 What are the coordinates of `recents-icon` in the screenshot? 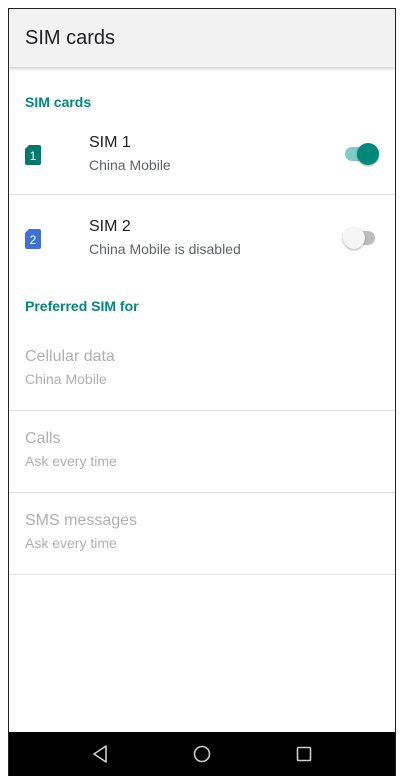 It's located at (304, 754).